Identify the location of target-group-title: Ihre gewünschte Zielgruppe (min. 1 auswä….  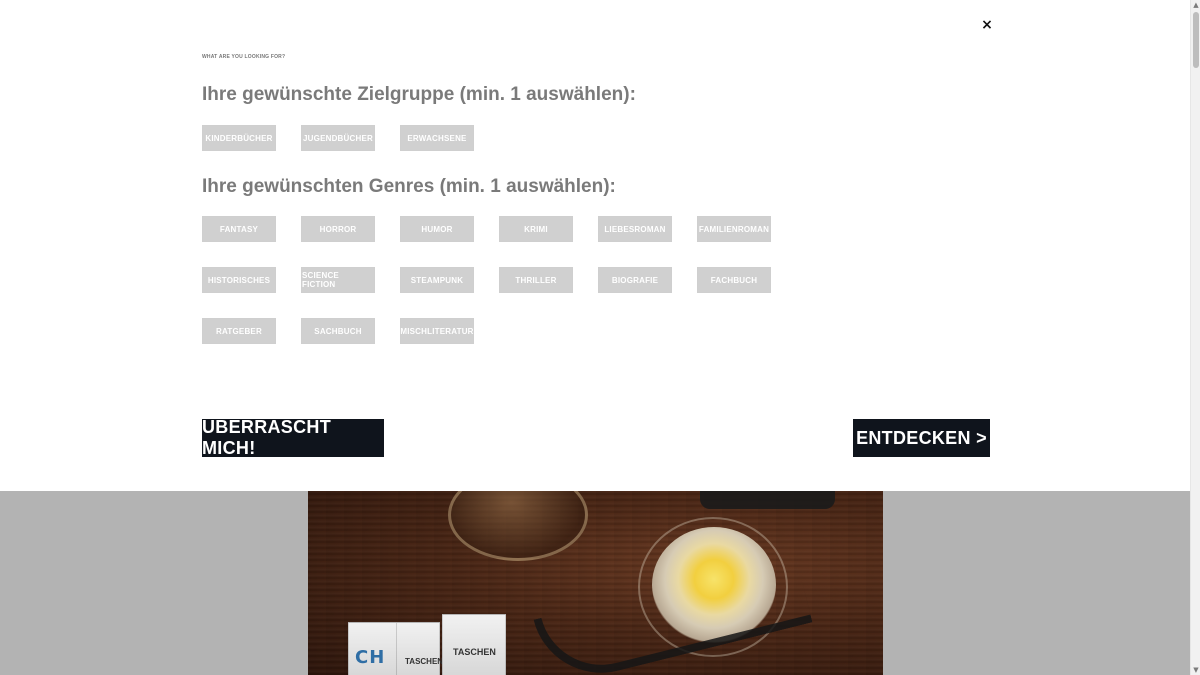
(419, 94).